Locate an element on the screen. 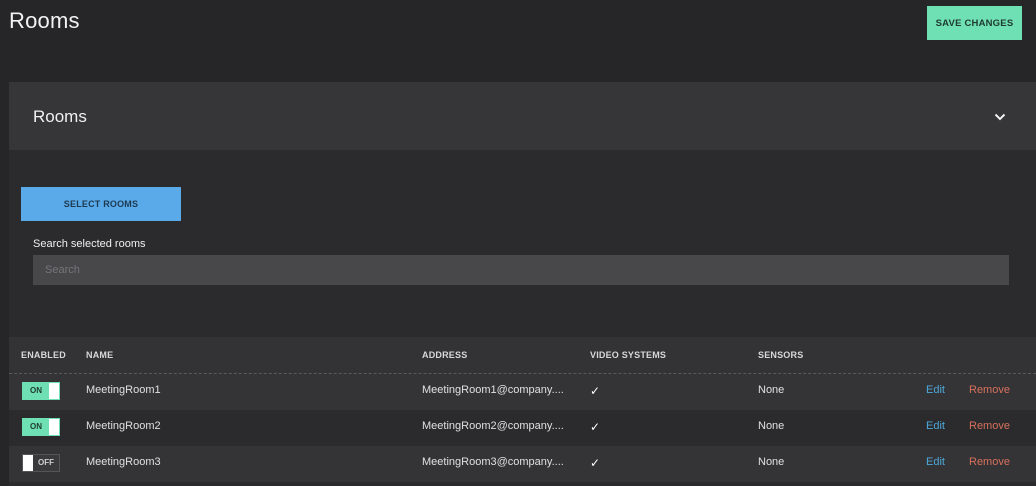 This screenshot has height=486, width=1036. room-name: MeetingRoom1 is located at coordinates (123, 390).